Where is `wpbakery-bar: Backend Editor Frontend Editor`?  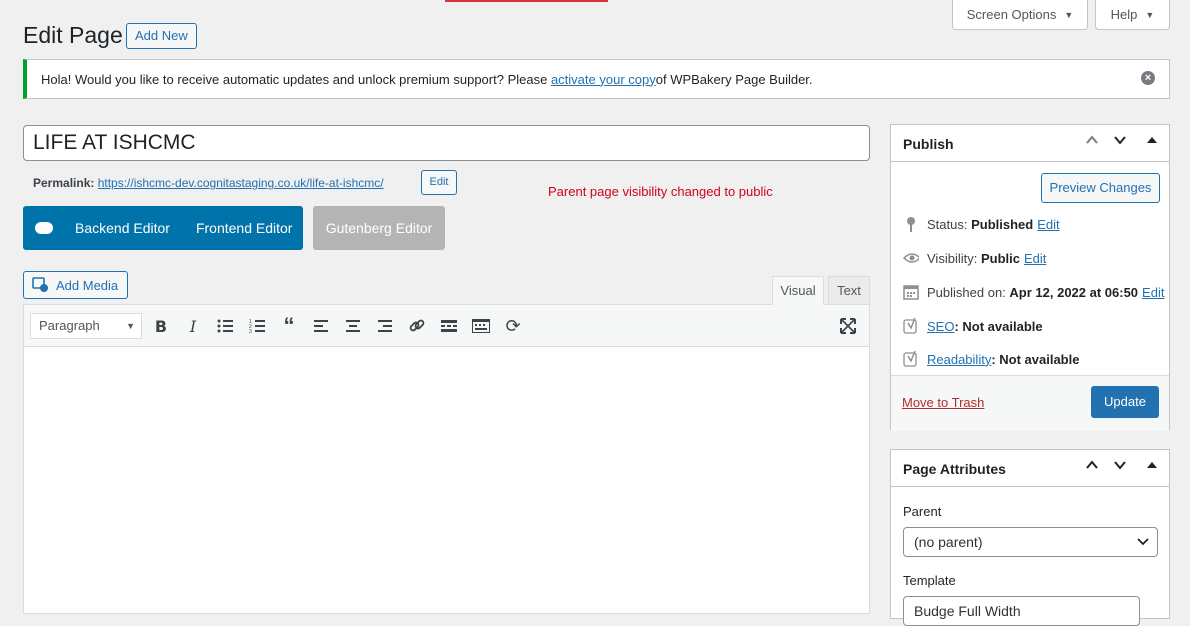
wpbakery-bar: Backend Editor Frontend Editor is located at coordinates (163, 228).